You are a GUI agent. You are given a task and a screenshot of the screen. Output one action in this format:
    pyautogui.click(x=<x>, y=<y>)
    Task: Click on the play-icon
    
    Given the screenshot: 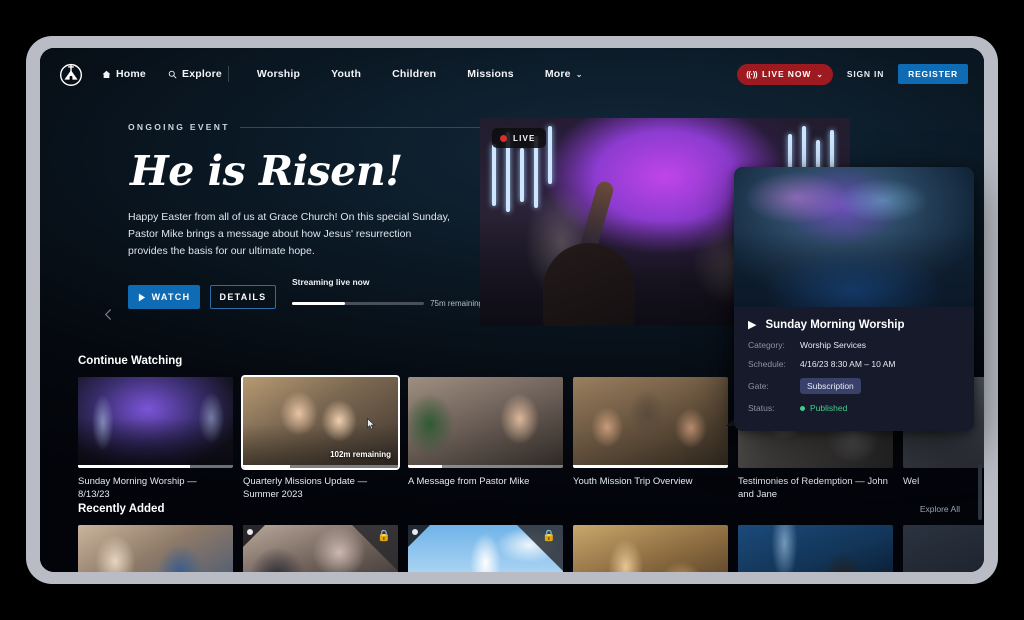 What is the action you would take?
    pyautogui.click(x=141, y=297)
    